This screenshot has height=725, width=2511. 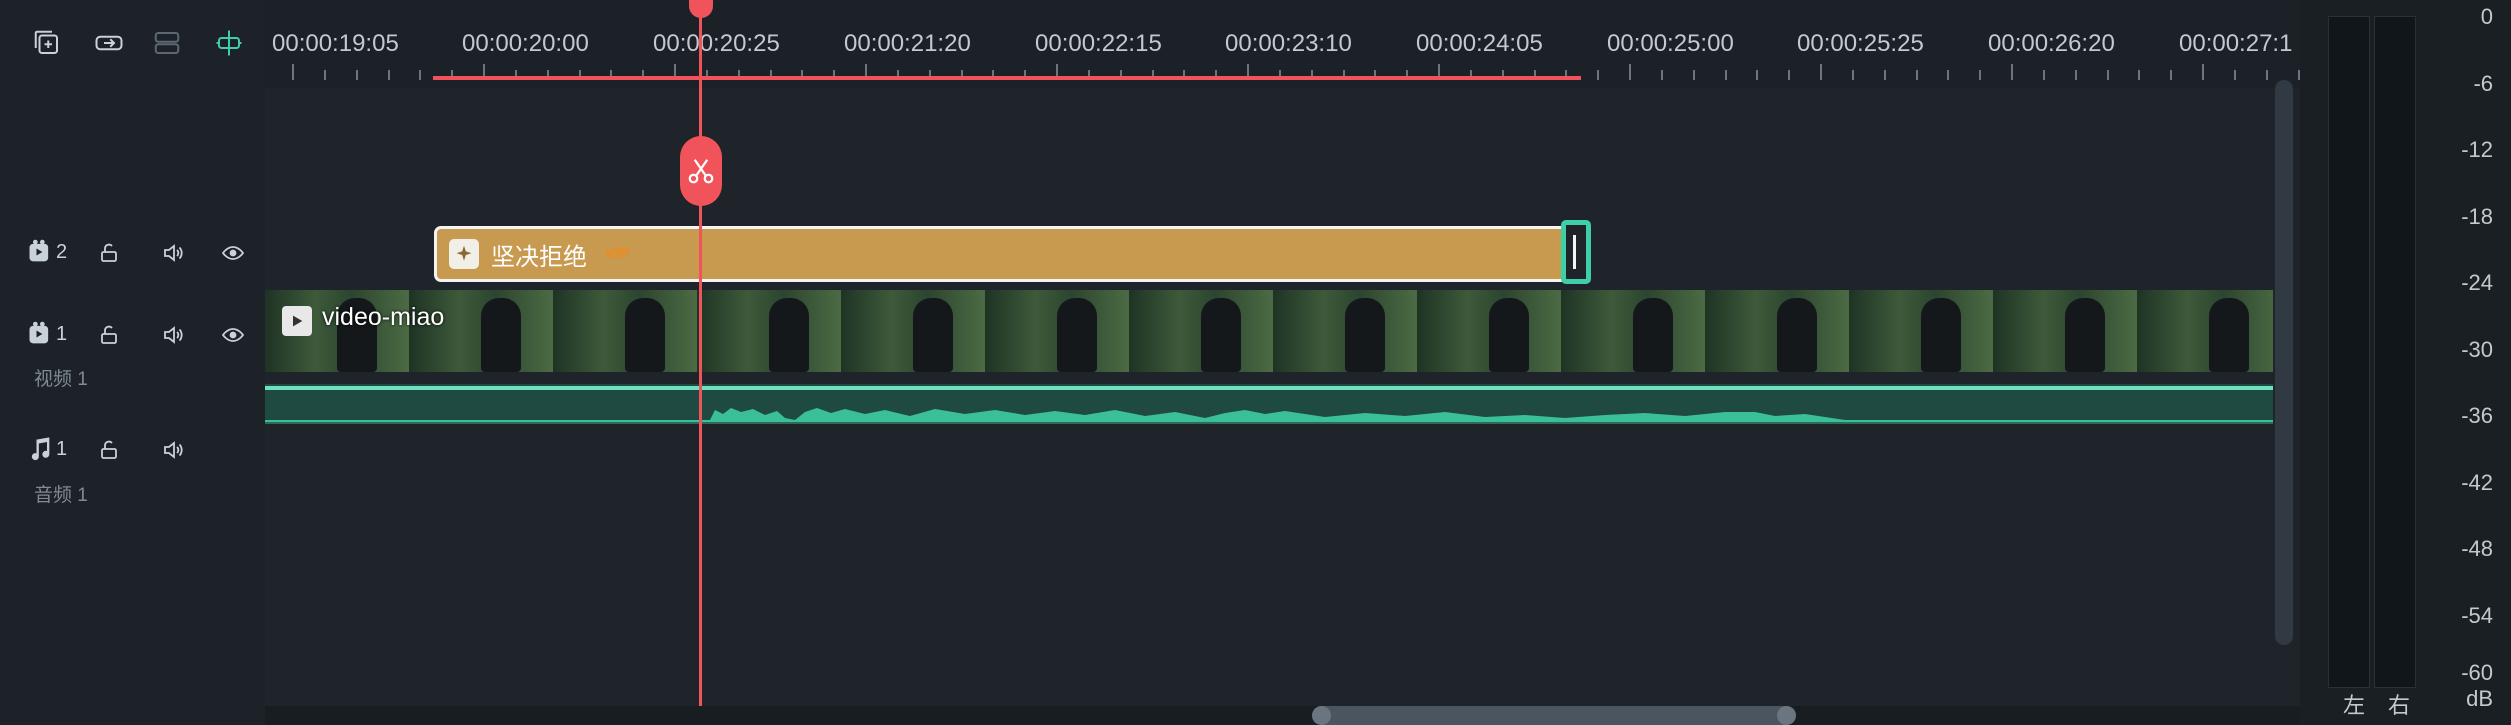 What do you see at coordinates (1670, 43) in the screenshot?
I see `ruler-timecode: 00:00:25:00` at bounding box center [1670, 43].